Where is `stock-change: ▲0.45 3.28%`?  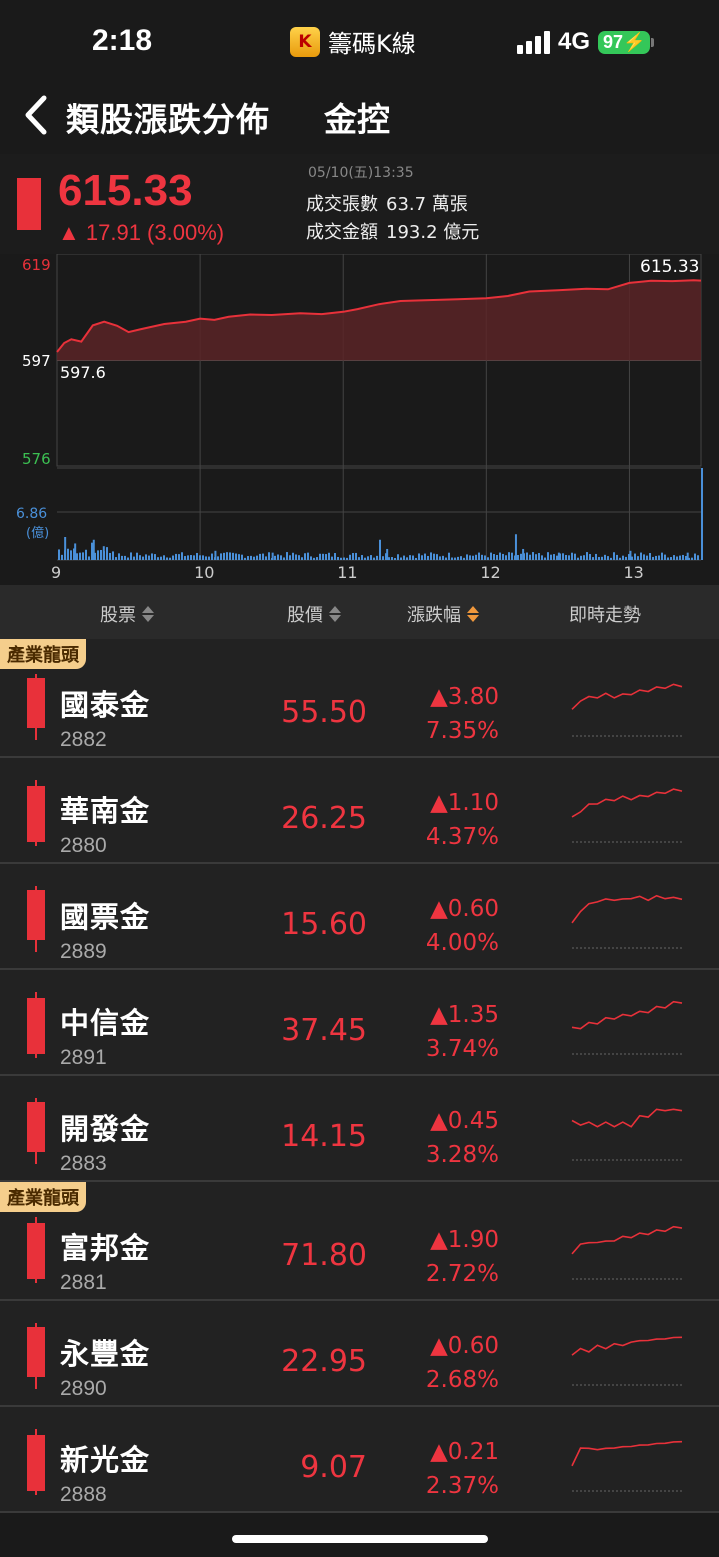 stock-change: ▲0.45 3.28% is located at coordinates (462, 1138).